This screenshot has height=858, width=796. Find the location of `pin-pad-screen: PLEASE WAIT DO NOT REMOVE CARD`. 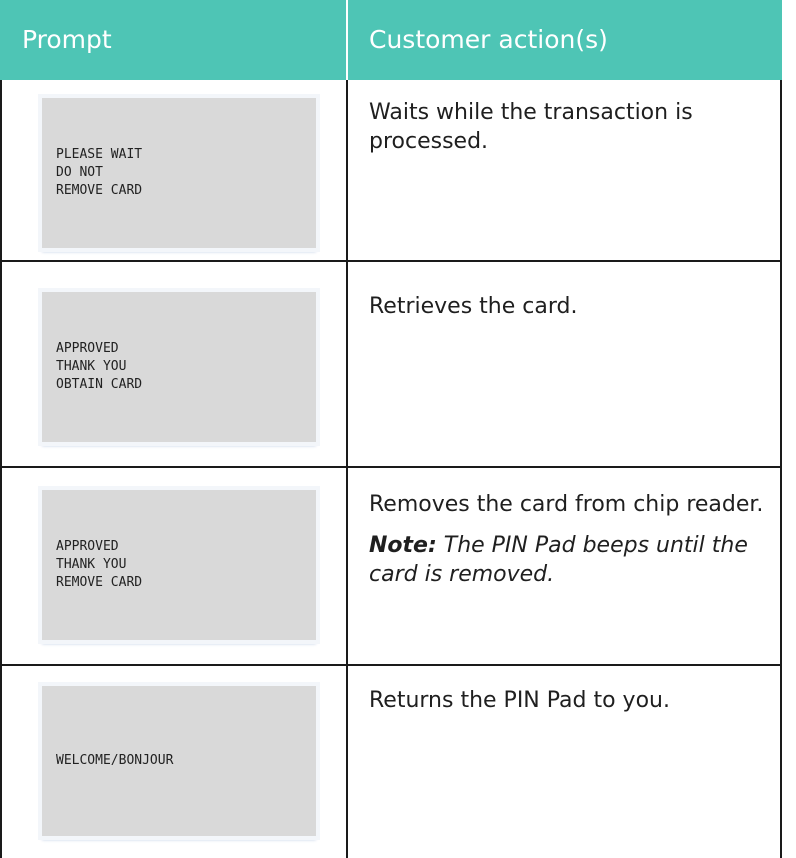

pin-pad-screen: PLEASE WAIT DO NOT REMOVE CARD is located at coordinates (179, 173).